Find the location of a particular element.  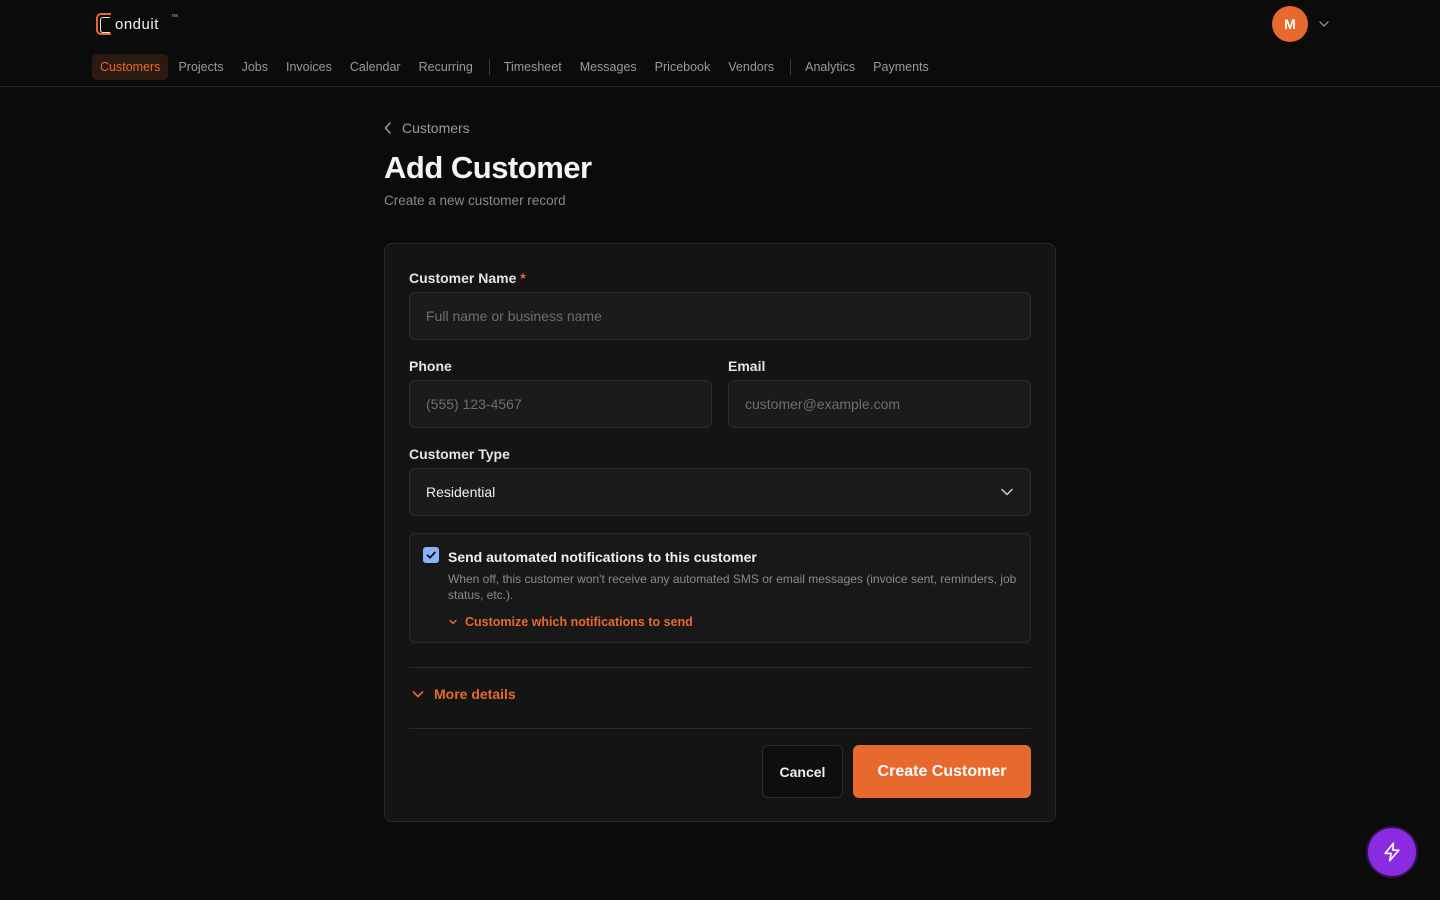

back-link-label: Customers is located at coordinates (436, 128).